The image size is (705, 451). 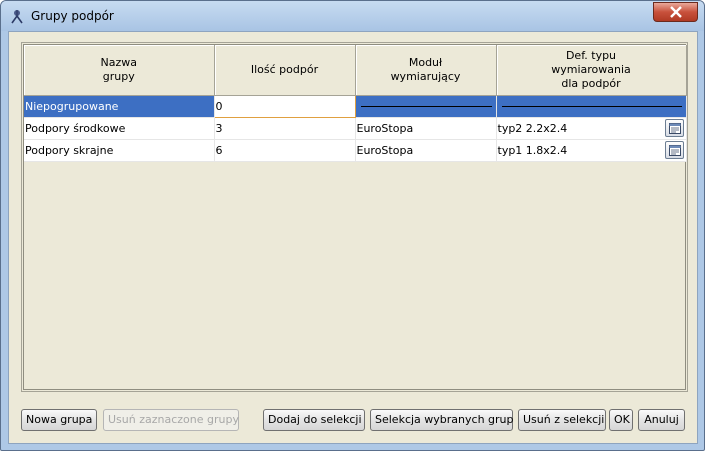 I want to click on table-row: Niepogrupowane 0, so click(x=355, y=106).